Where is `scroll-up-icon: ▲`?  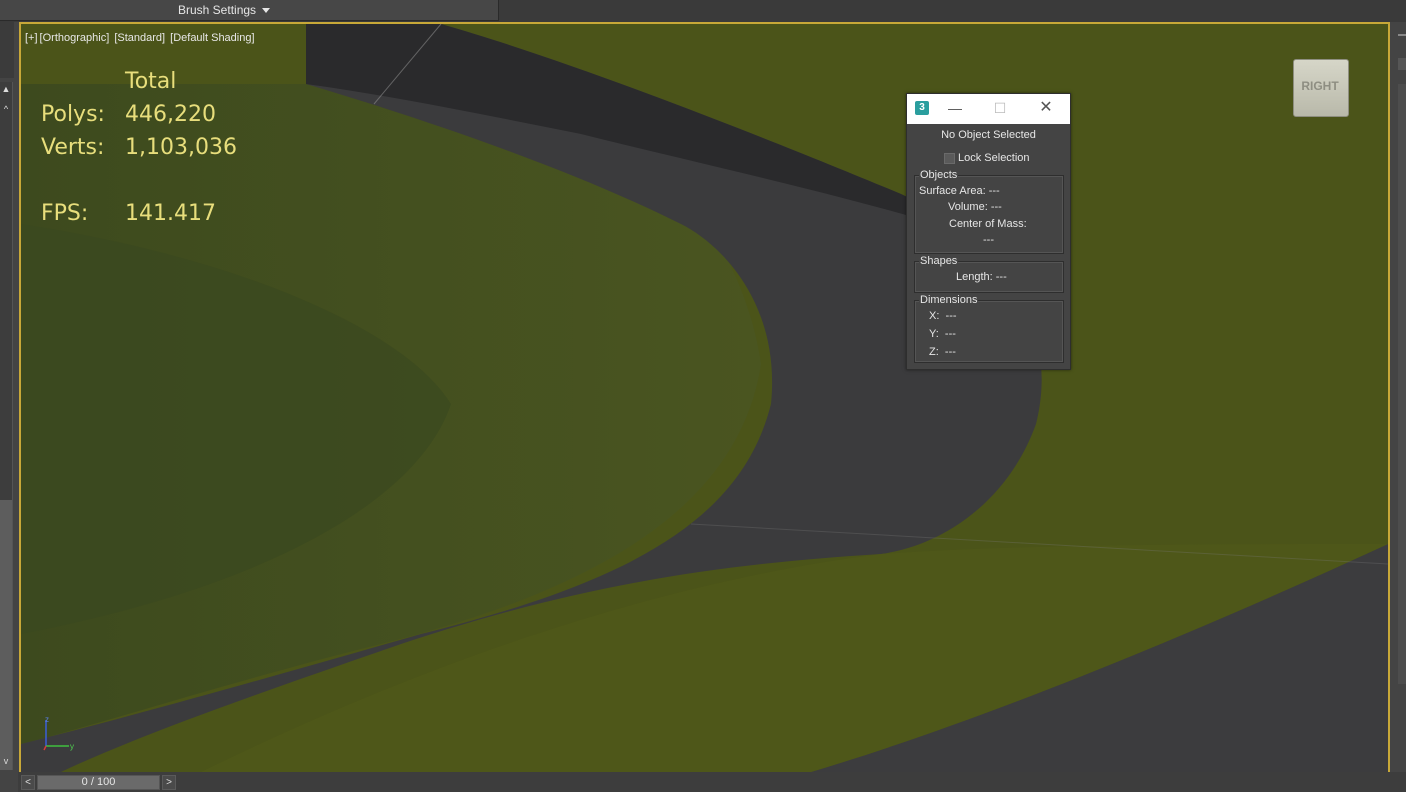
scroll-up-icon: ▲ is located at coordinates (6, 89).